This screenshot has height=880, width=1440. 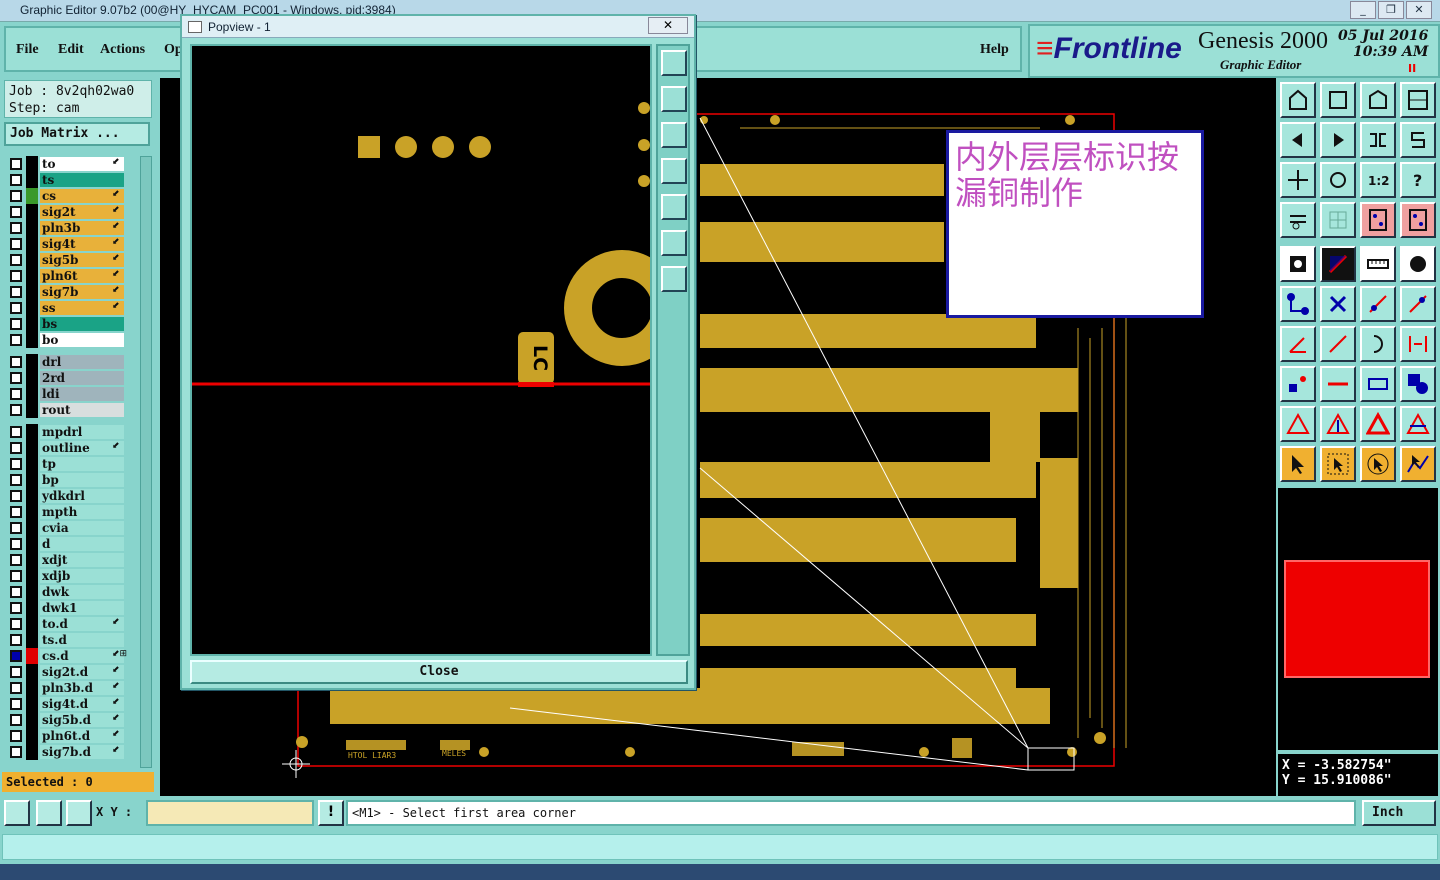 I want to click on layer-row-dwk: dwk, so click(x=72, y=592).